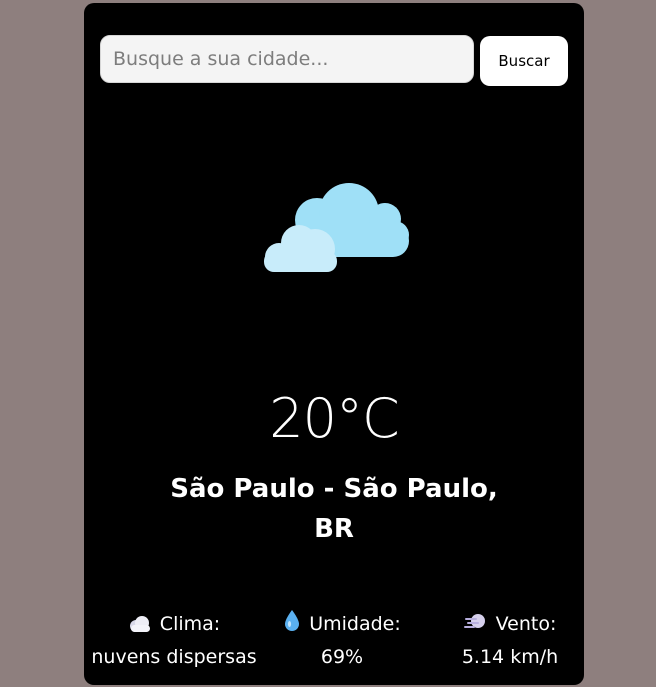 This screenshot has width=656, height=687. What do you see at coordinates (510, 657) in the screenshot?
I see `vento-value: 5.14 km/h` at bounding box center [510, 657].